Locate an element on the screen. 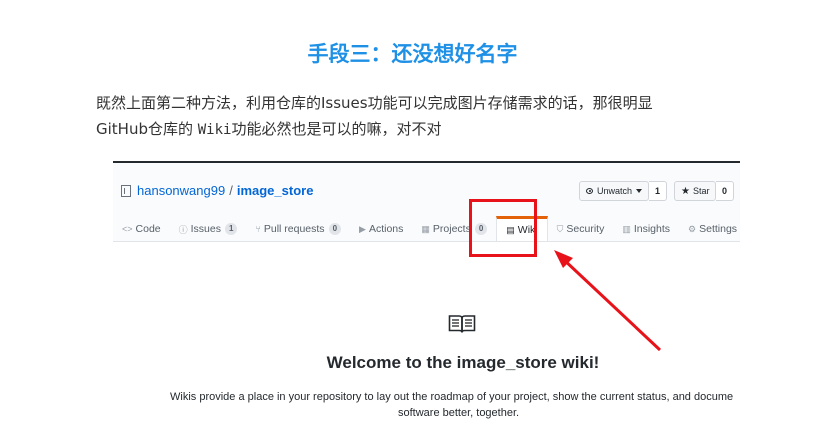 The height and width of the screenshot is (425, 825). wiki-description-line-2: software better, together. is located at coordinates (459, 413).